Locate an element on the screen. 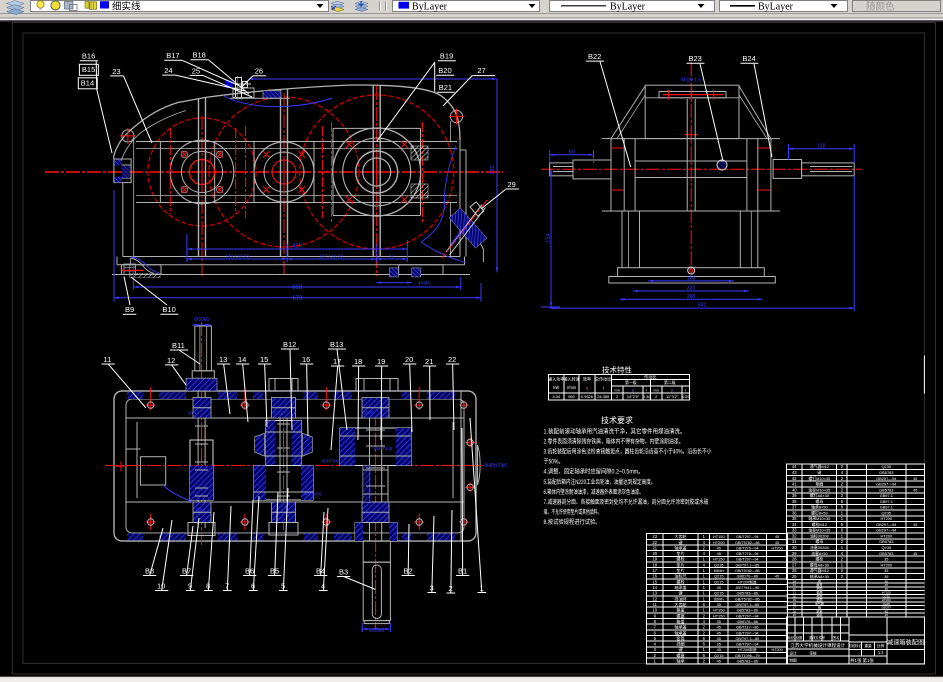 This screenshot has width=943, height=682. svg-text: B13 is located at coordinates (336, 344).